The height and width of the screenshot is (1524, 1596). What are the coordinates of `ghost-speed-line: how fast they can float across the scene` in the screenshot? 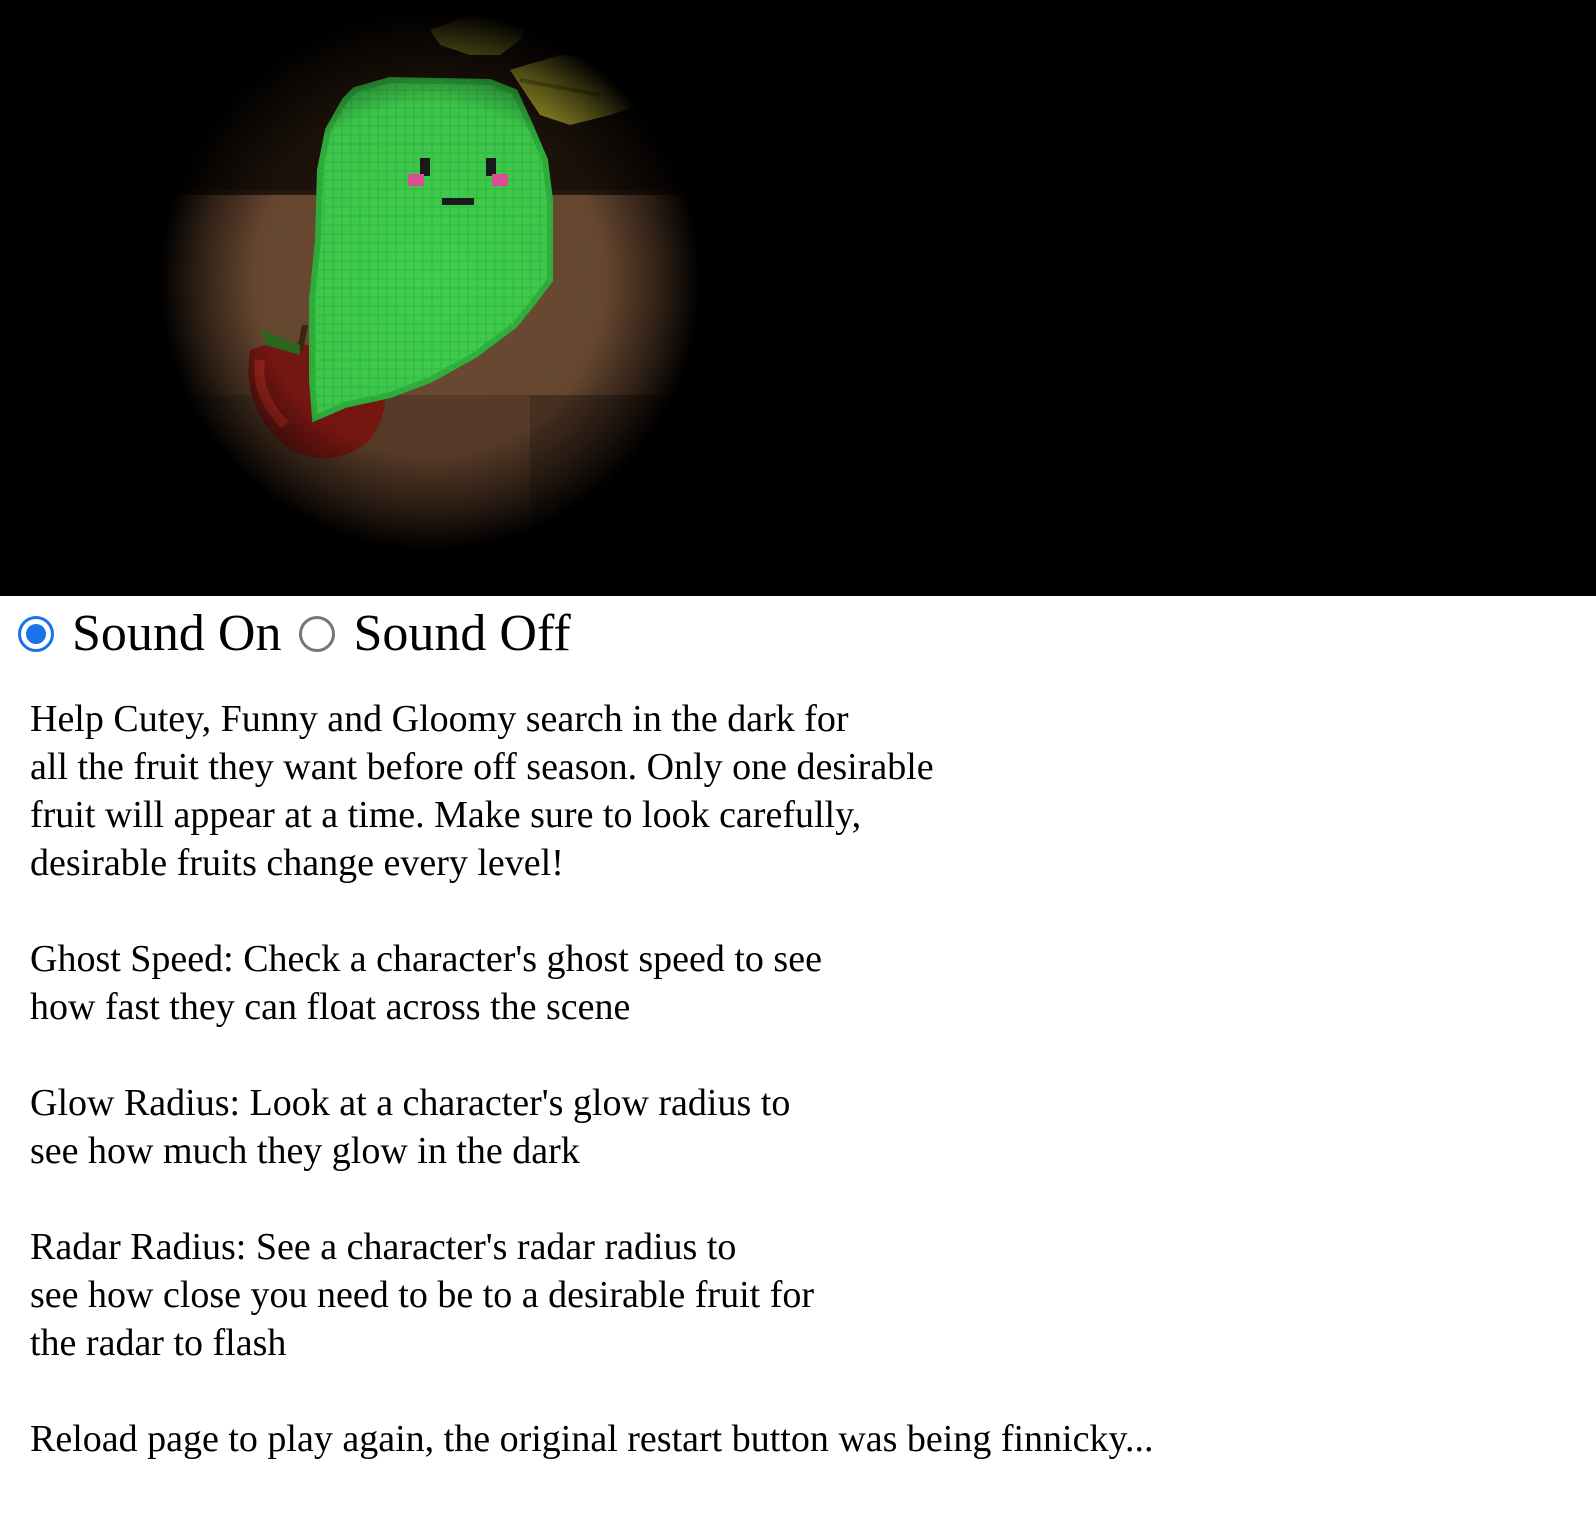 It's located at (330, 1007).